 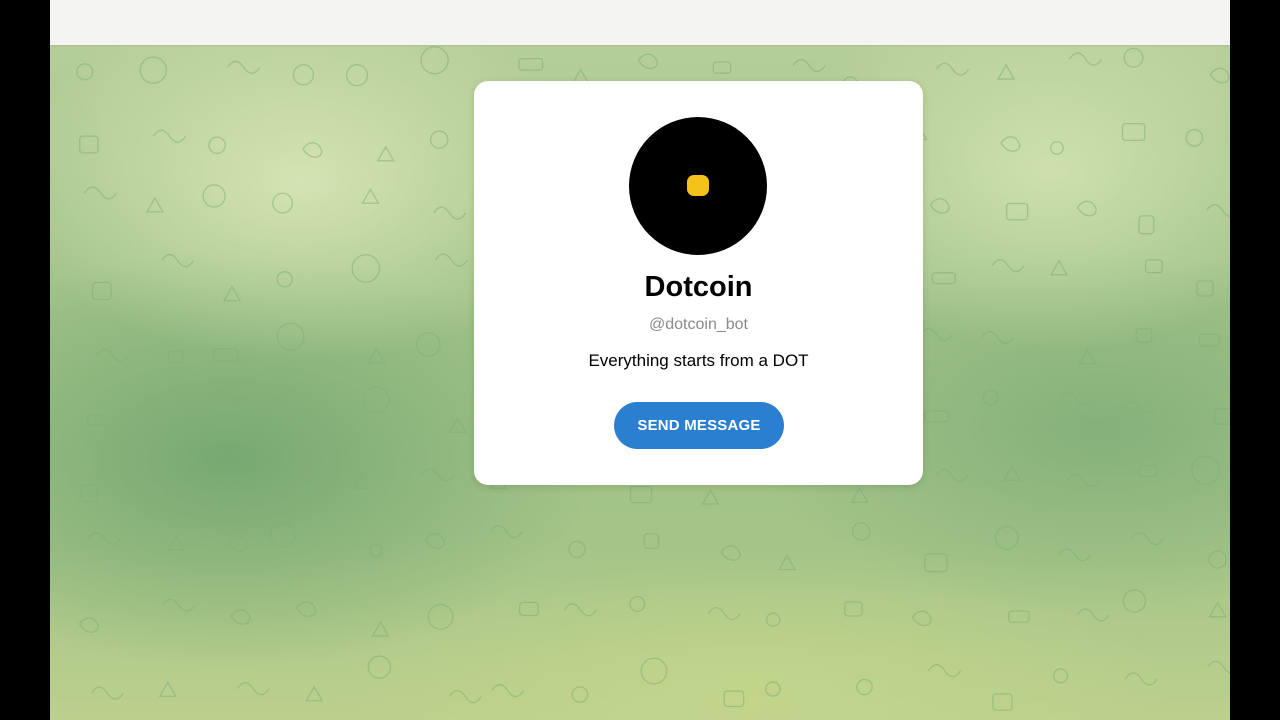 I want to click on send-message-button: SEND MESSAGE, so click(x=699, y=425).